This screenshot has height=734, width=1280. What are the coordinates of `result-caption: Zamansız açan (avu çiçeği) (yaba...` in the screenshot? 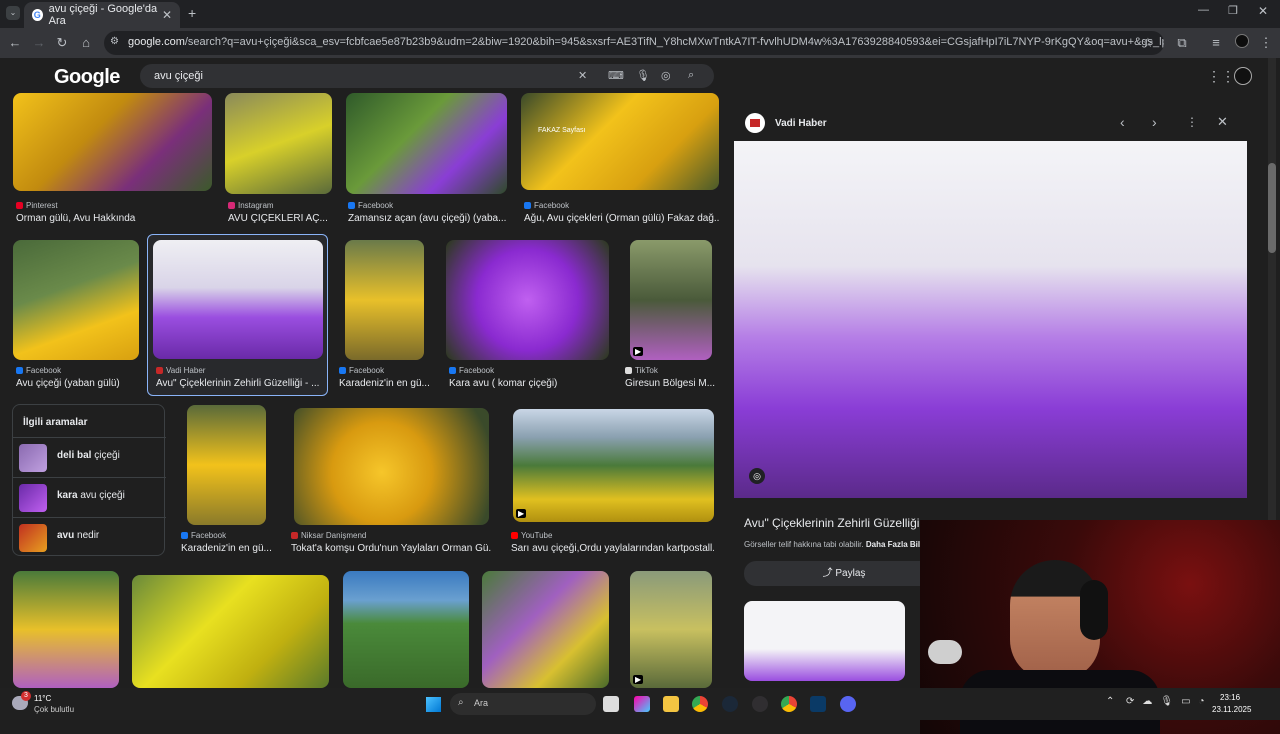 It's located at (427, 218).